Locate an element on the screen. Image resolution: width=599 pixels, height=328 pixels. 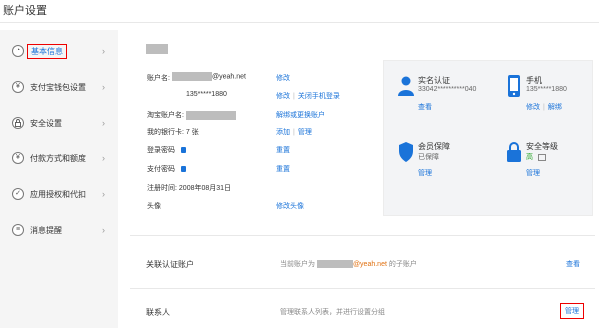
sidebar-item-messages: ≡ 消息提醒 › is located at coordinates (59, 230).